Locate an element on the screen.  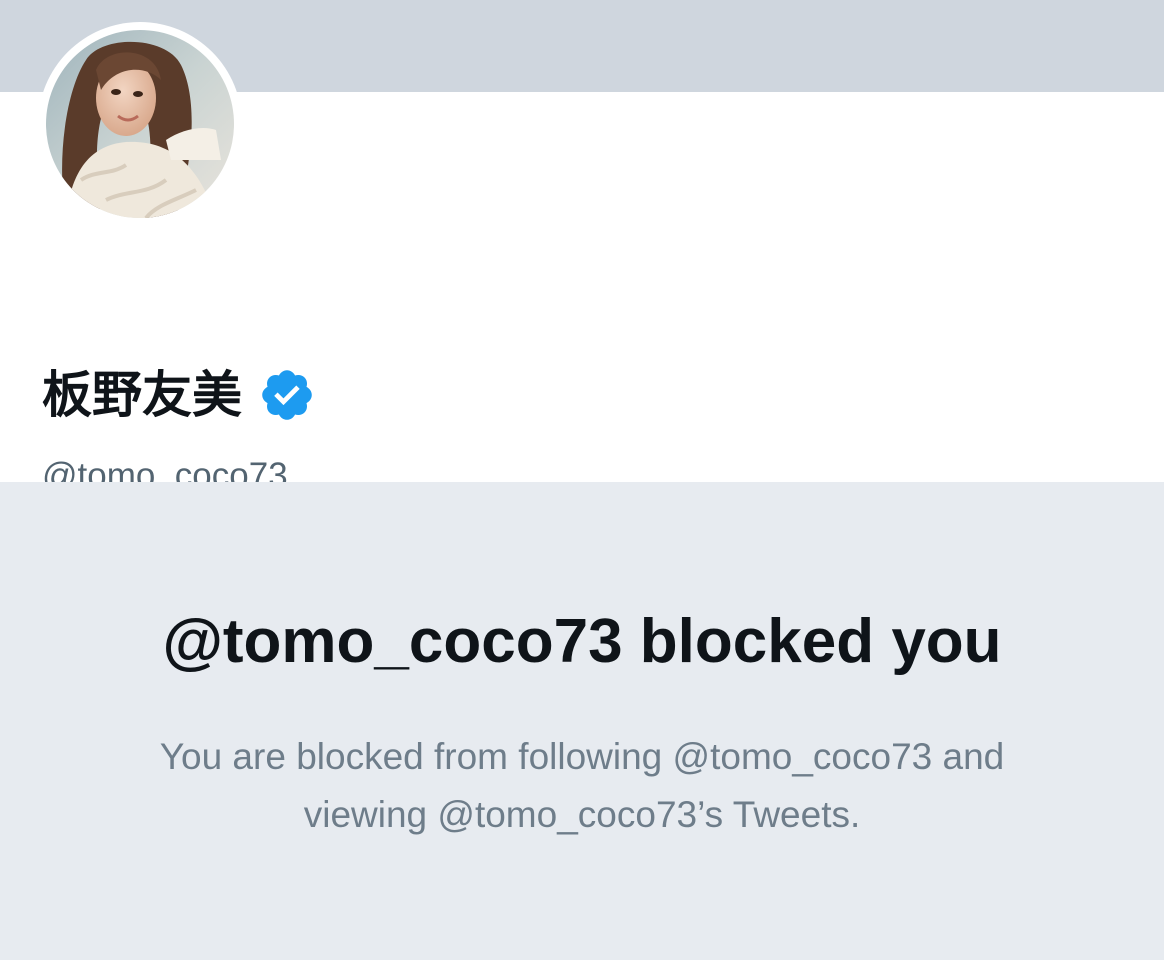
profile-photo is located at coordinates (140, 124).